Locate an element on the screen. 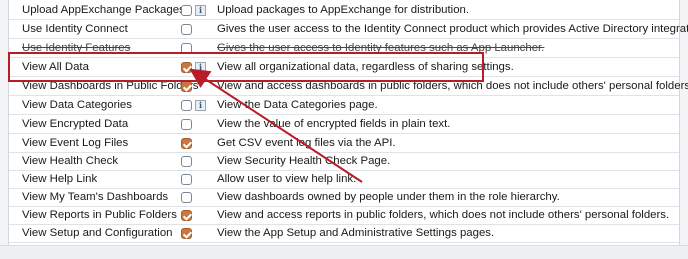 This screenshot has height=259, width=688. annotation-arrow is located at coordinates (276, 125).